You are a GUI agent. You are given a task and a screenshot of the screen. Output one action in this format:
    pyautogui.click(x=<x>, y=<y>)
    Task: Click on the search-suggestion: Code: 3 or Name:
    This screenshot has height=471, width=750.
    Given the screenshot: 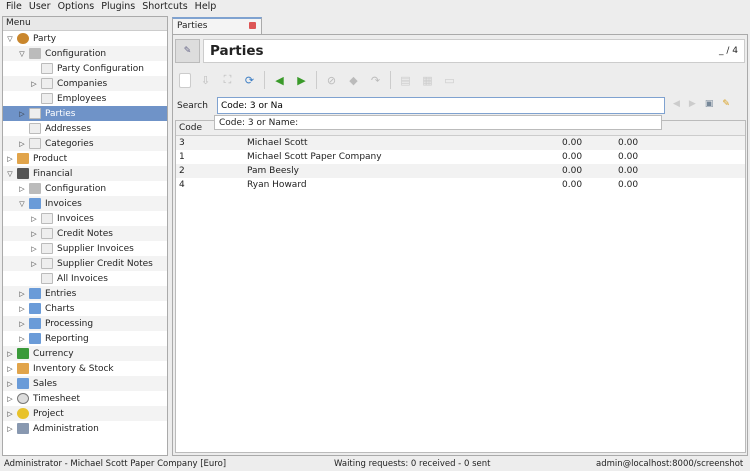 What is the action you would take?
    pyautogui.click(x=438, y=122)
    